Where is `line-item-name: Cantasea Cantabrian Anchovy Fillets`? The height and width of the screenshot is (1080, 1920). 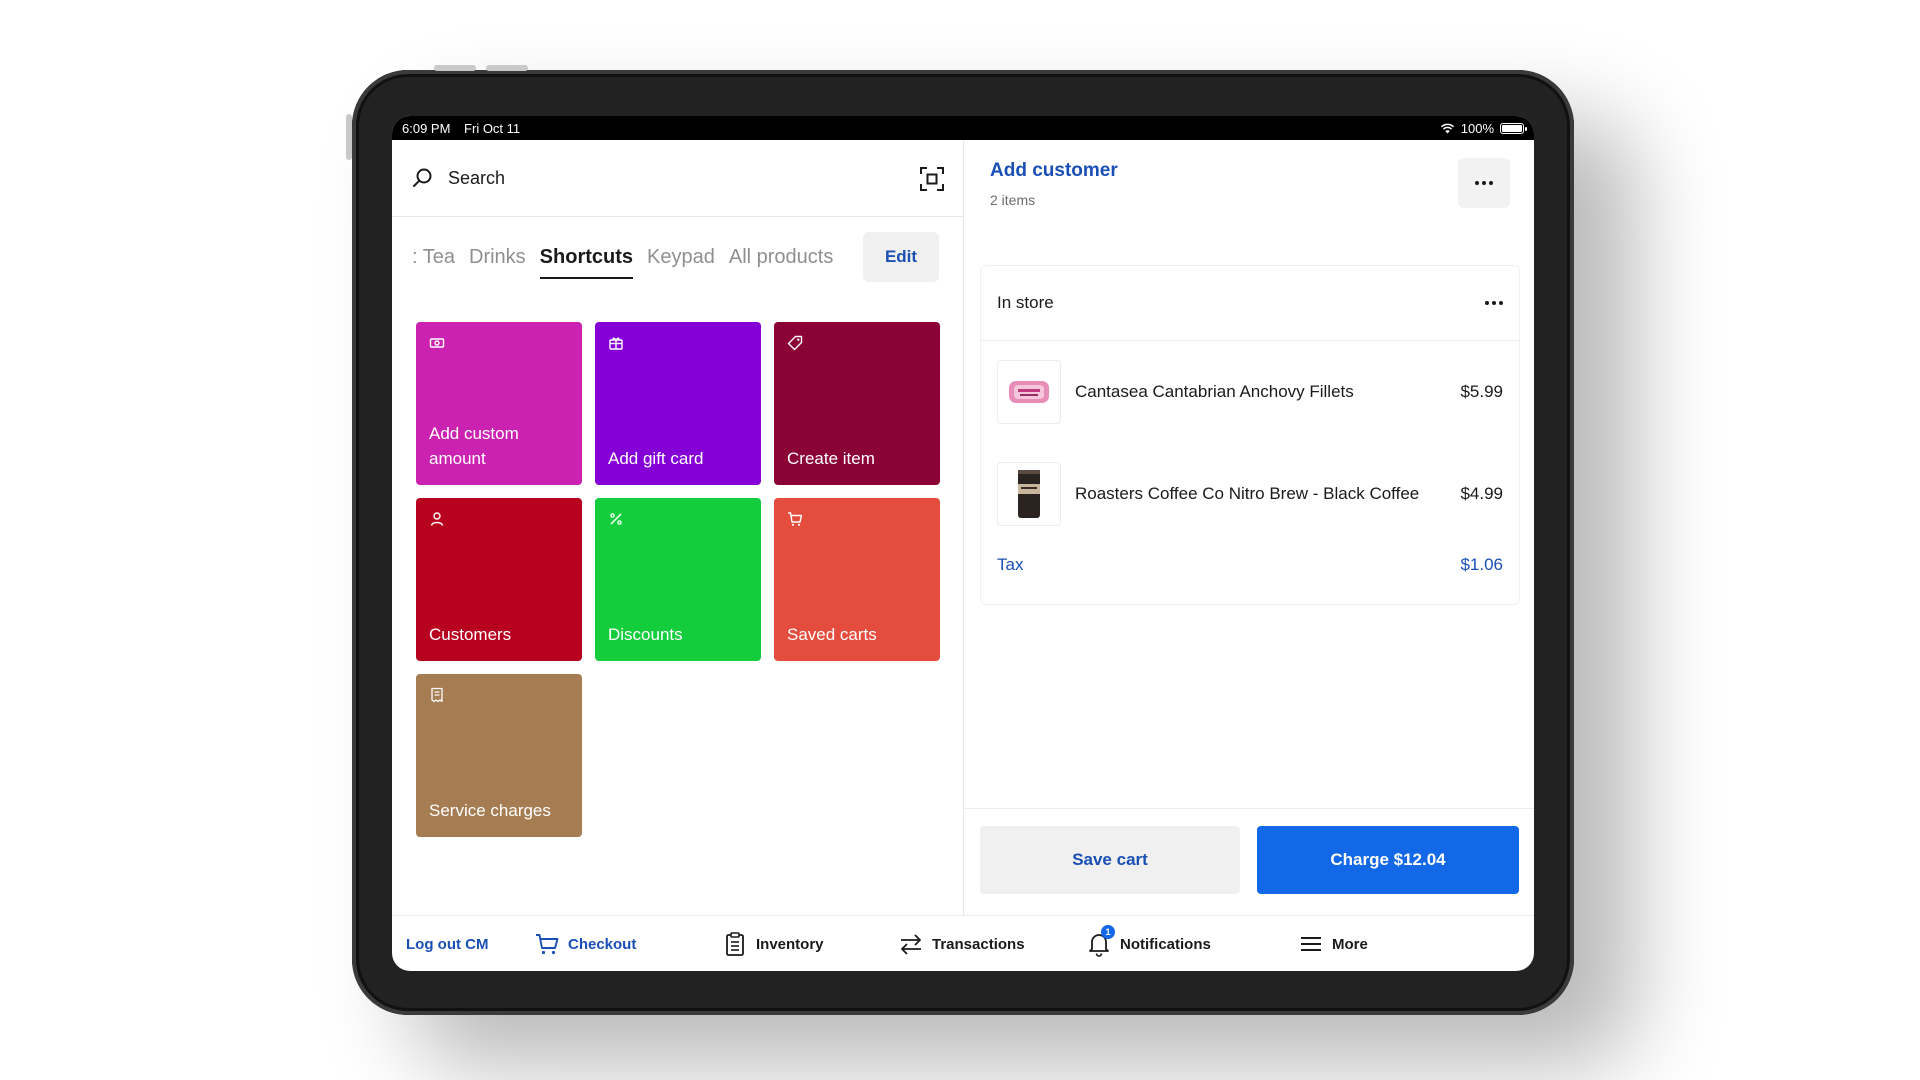 line-item-name: Cantasea Cantabrian Anchovy Fillets is located at coordinates (1214, 391).